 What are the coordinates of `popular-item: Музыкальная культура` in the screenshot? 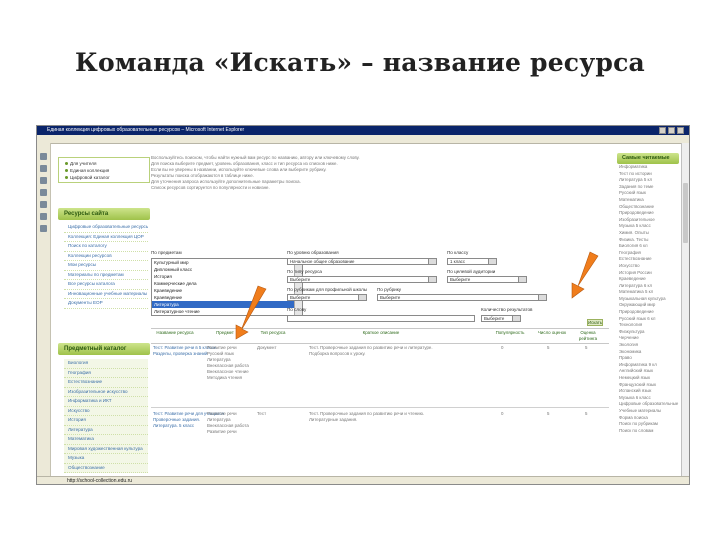 It's located at (648, 299).